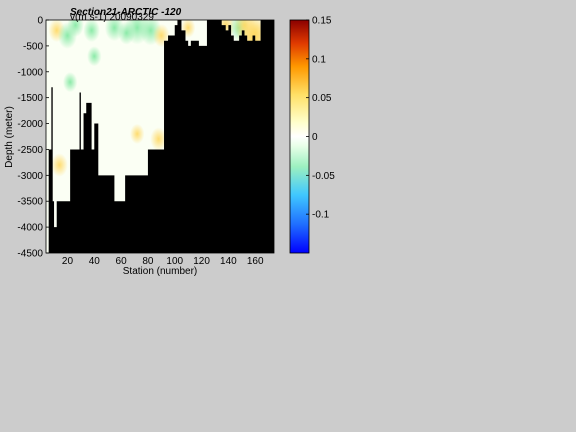 The image size is (576, 432). What do you see at coordinates (40, 21) in the screenshot?
I see `y-tick-label: 0` at bounding box center [40, 21].